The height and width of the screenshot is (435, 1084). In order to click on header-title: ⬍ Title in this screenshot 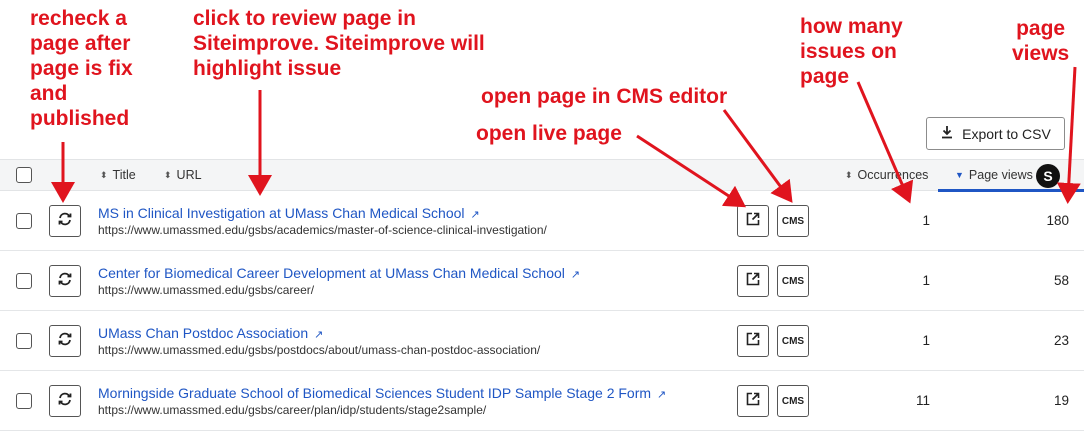, I will do `click(118, 175)`.